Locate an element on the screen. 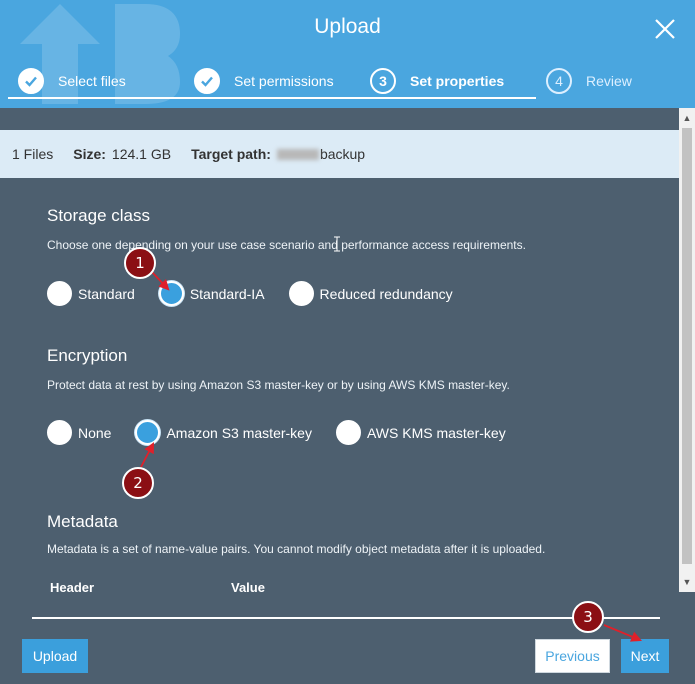  step-progress-line is located at coordinates (272, 98).